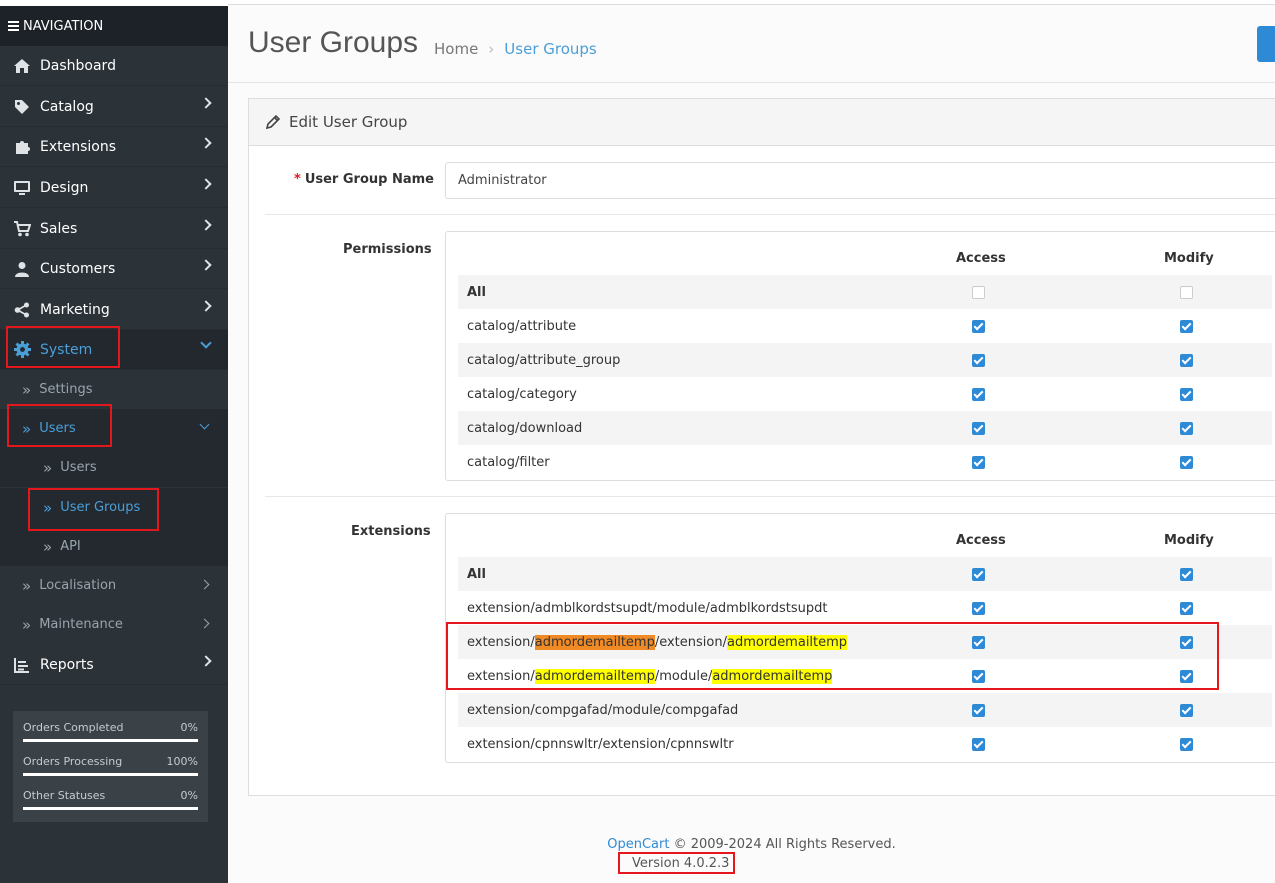 The height and width of the screenshot is (883, 1275). I want to click on page-title: User Groups, so click(333, 42).